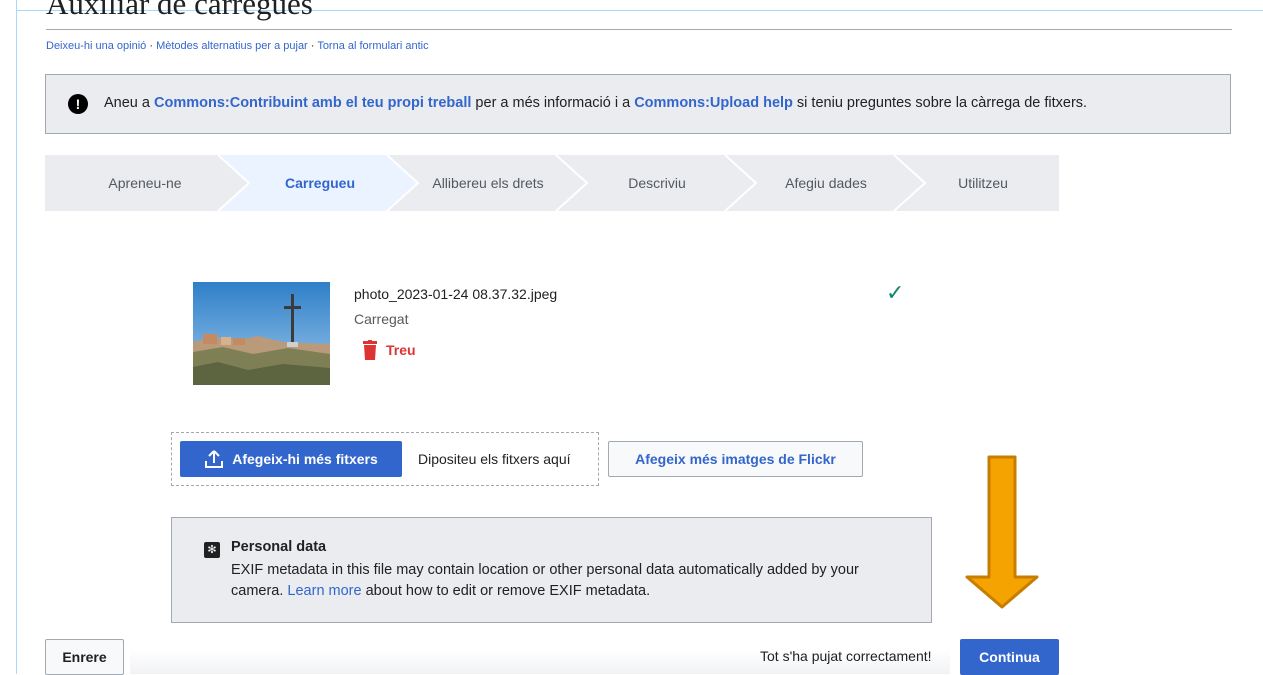 The image size is (1263, 675). What do you see at coordinates (381, 319) in the screenshot?
I see `file-status: Carregat` at bounding box center [381, 319].